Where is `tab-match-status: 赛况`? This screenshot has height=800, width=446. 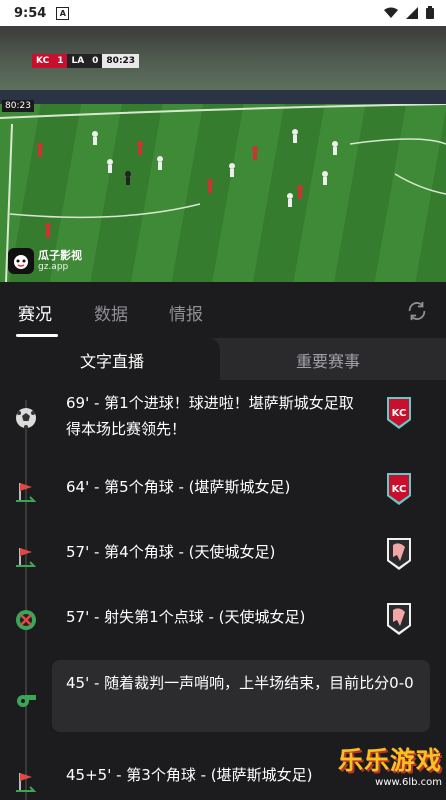
tab-match-status: 赛况 is located at coordinates (35, 312).